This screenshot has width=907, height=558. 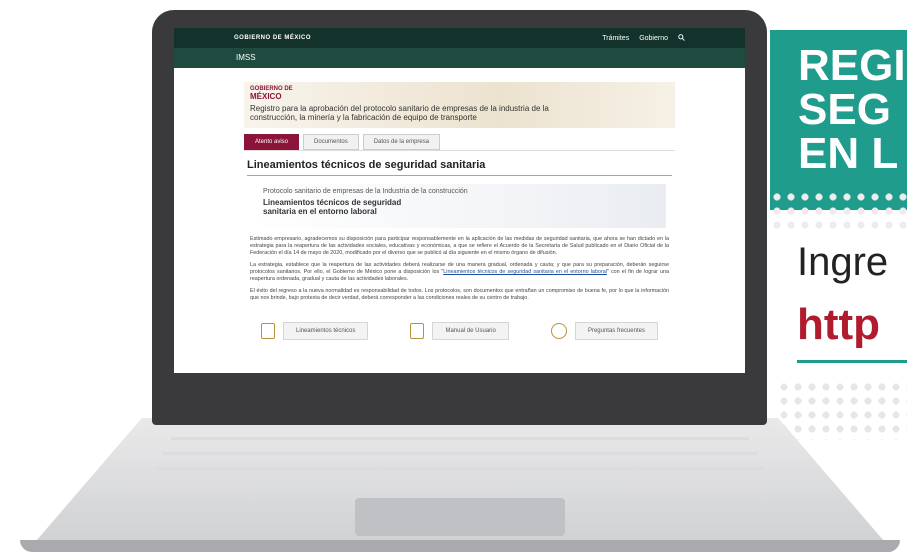 What do you see at coordinates (272, 38) in the screenshot?
I see `gov-logo: GOBIERNO DE MÉXICO` at bounding box center [272, 38].